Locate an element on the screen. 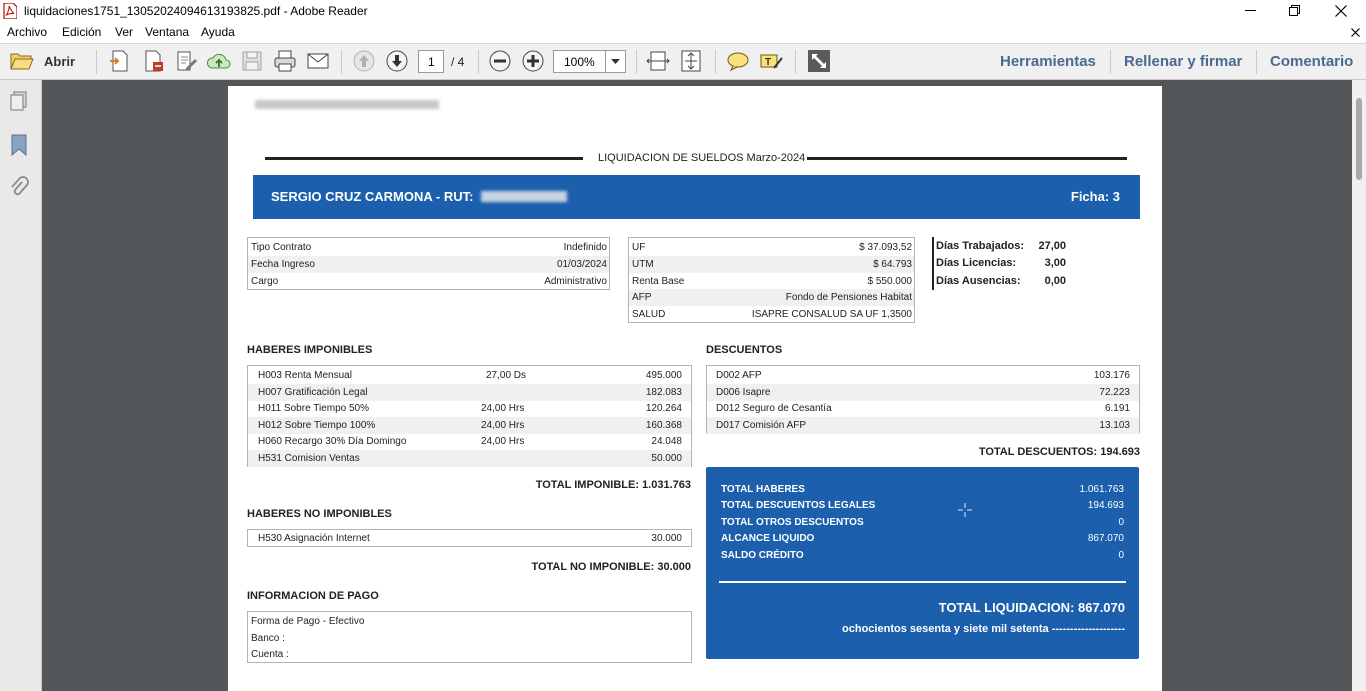  summary-label: TOTAL OTROS DESCUENTOS is located at coordinates (792, 522).